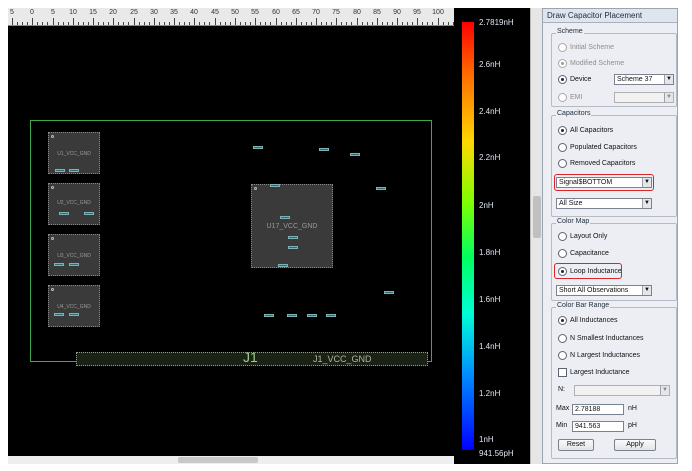 Image resolution: width=692 pixels, height=471 pixels. Describe the element at coordinates (588, 271) in the screenshot. I see `highlight-box` at that location.